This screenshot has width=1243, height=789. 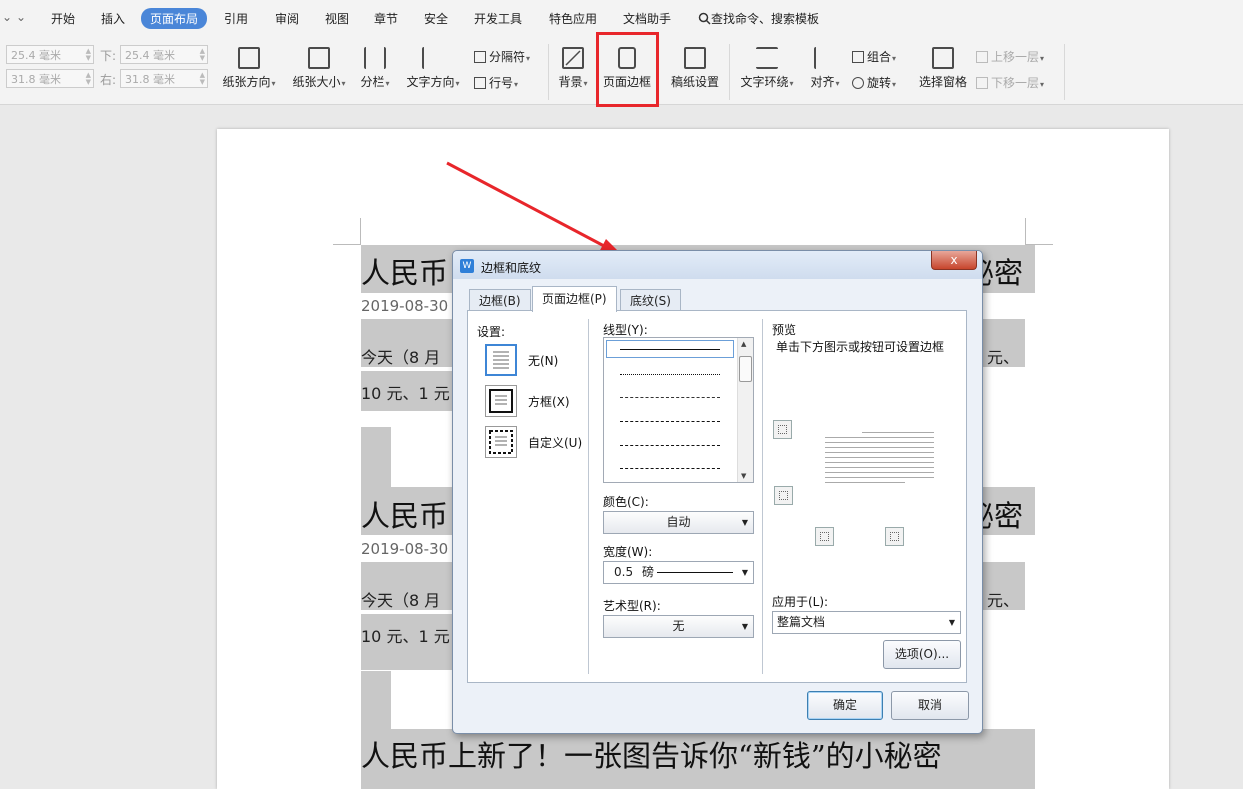 I want to click on chevron-down-icon: ▼, so click(x=744, y=522).